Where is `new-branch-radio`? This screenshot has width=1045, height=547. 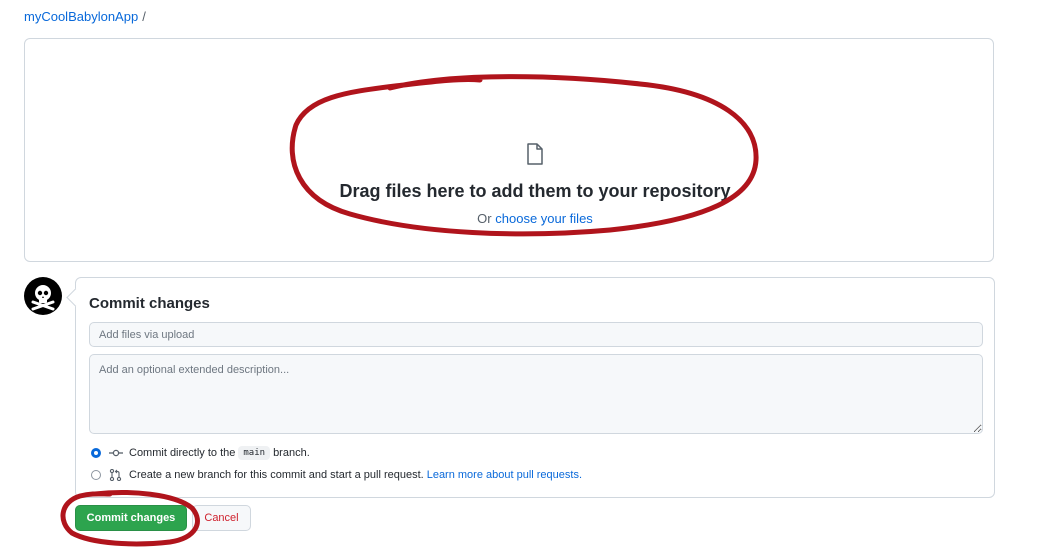
new-branch-radio is located at coordinates (96, 475).